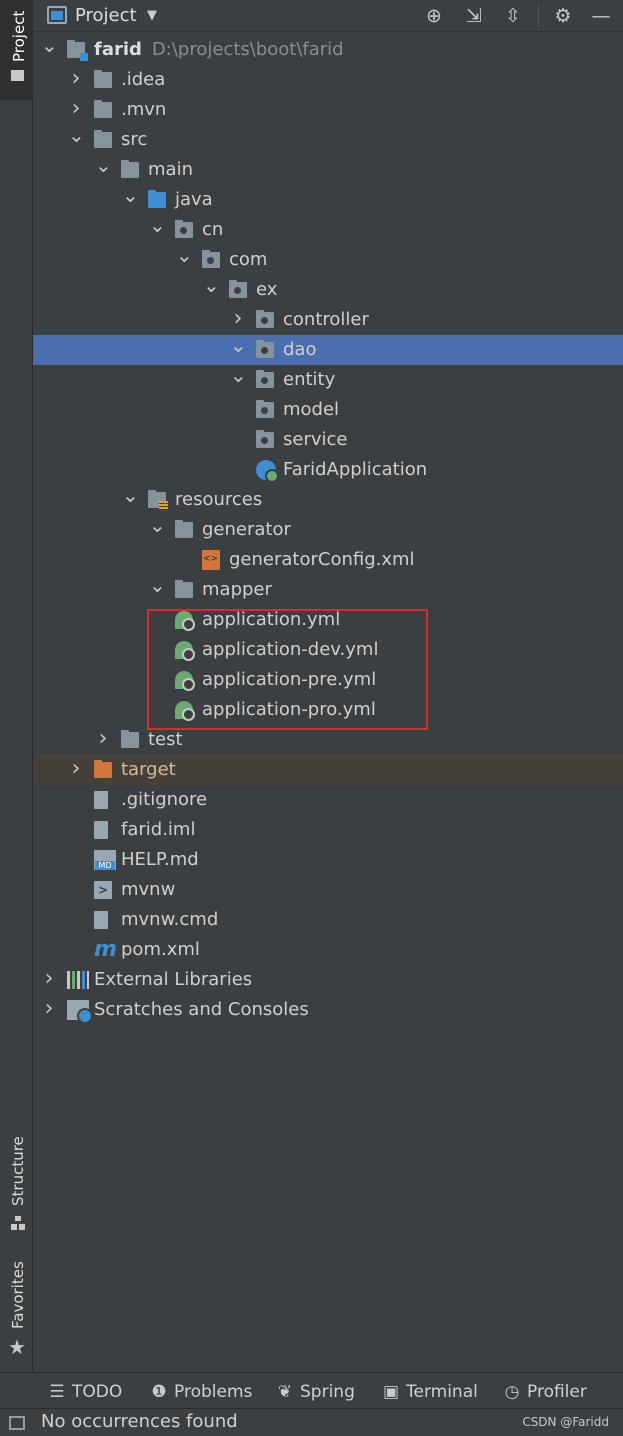  Describe the element at coordinates (328, 950) in the screenshot. I see `tree-row-pom-xml: m pom.xml` at that location.